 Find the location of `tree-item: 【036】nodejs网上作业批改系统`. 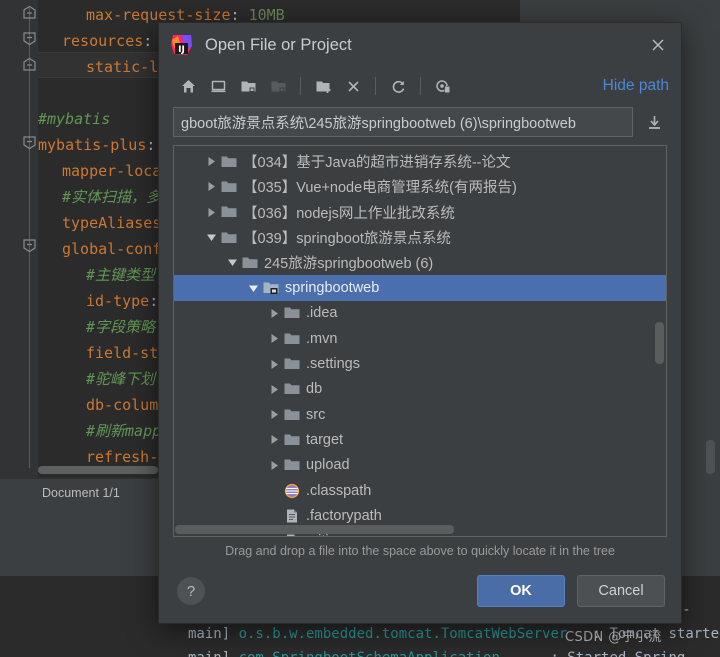

tree-item: 【036】nodejs网上作业批改系统 is located at coordinates (420, 212).